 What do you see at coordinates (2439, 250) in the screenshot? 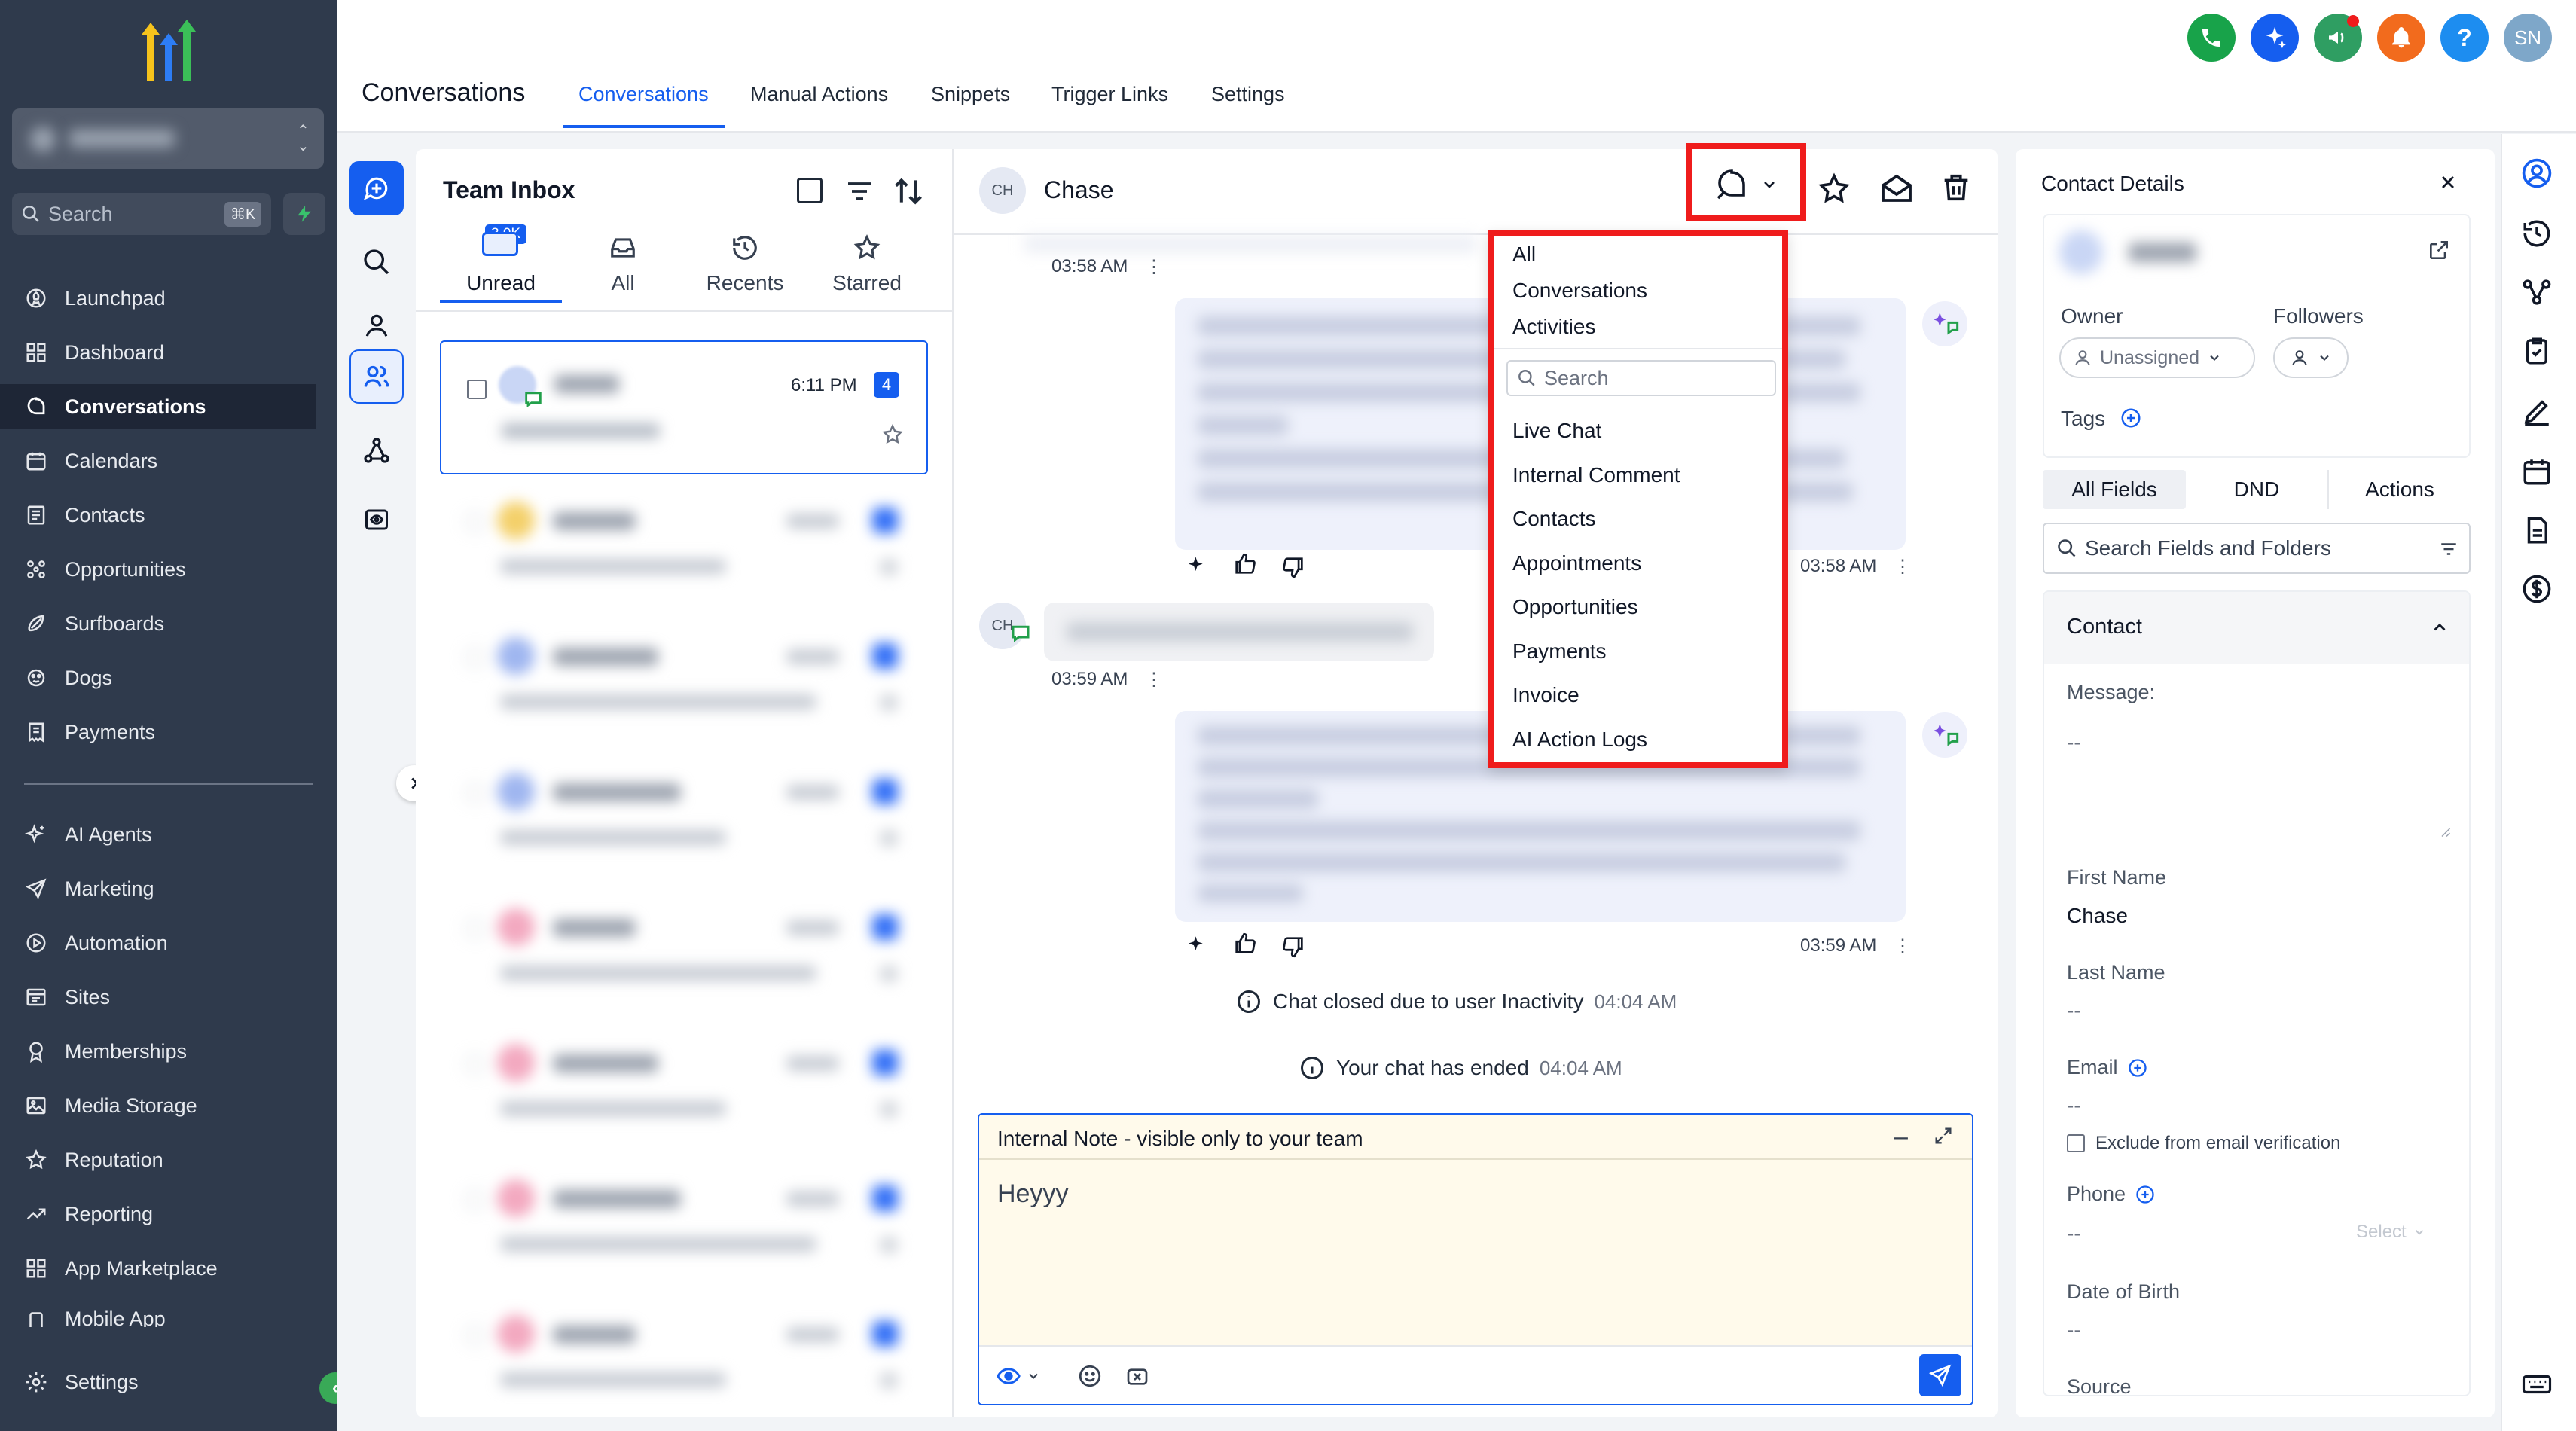
I see `open-external-icon` at bounding box center [2439, 250].